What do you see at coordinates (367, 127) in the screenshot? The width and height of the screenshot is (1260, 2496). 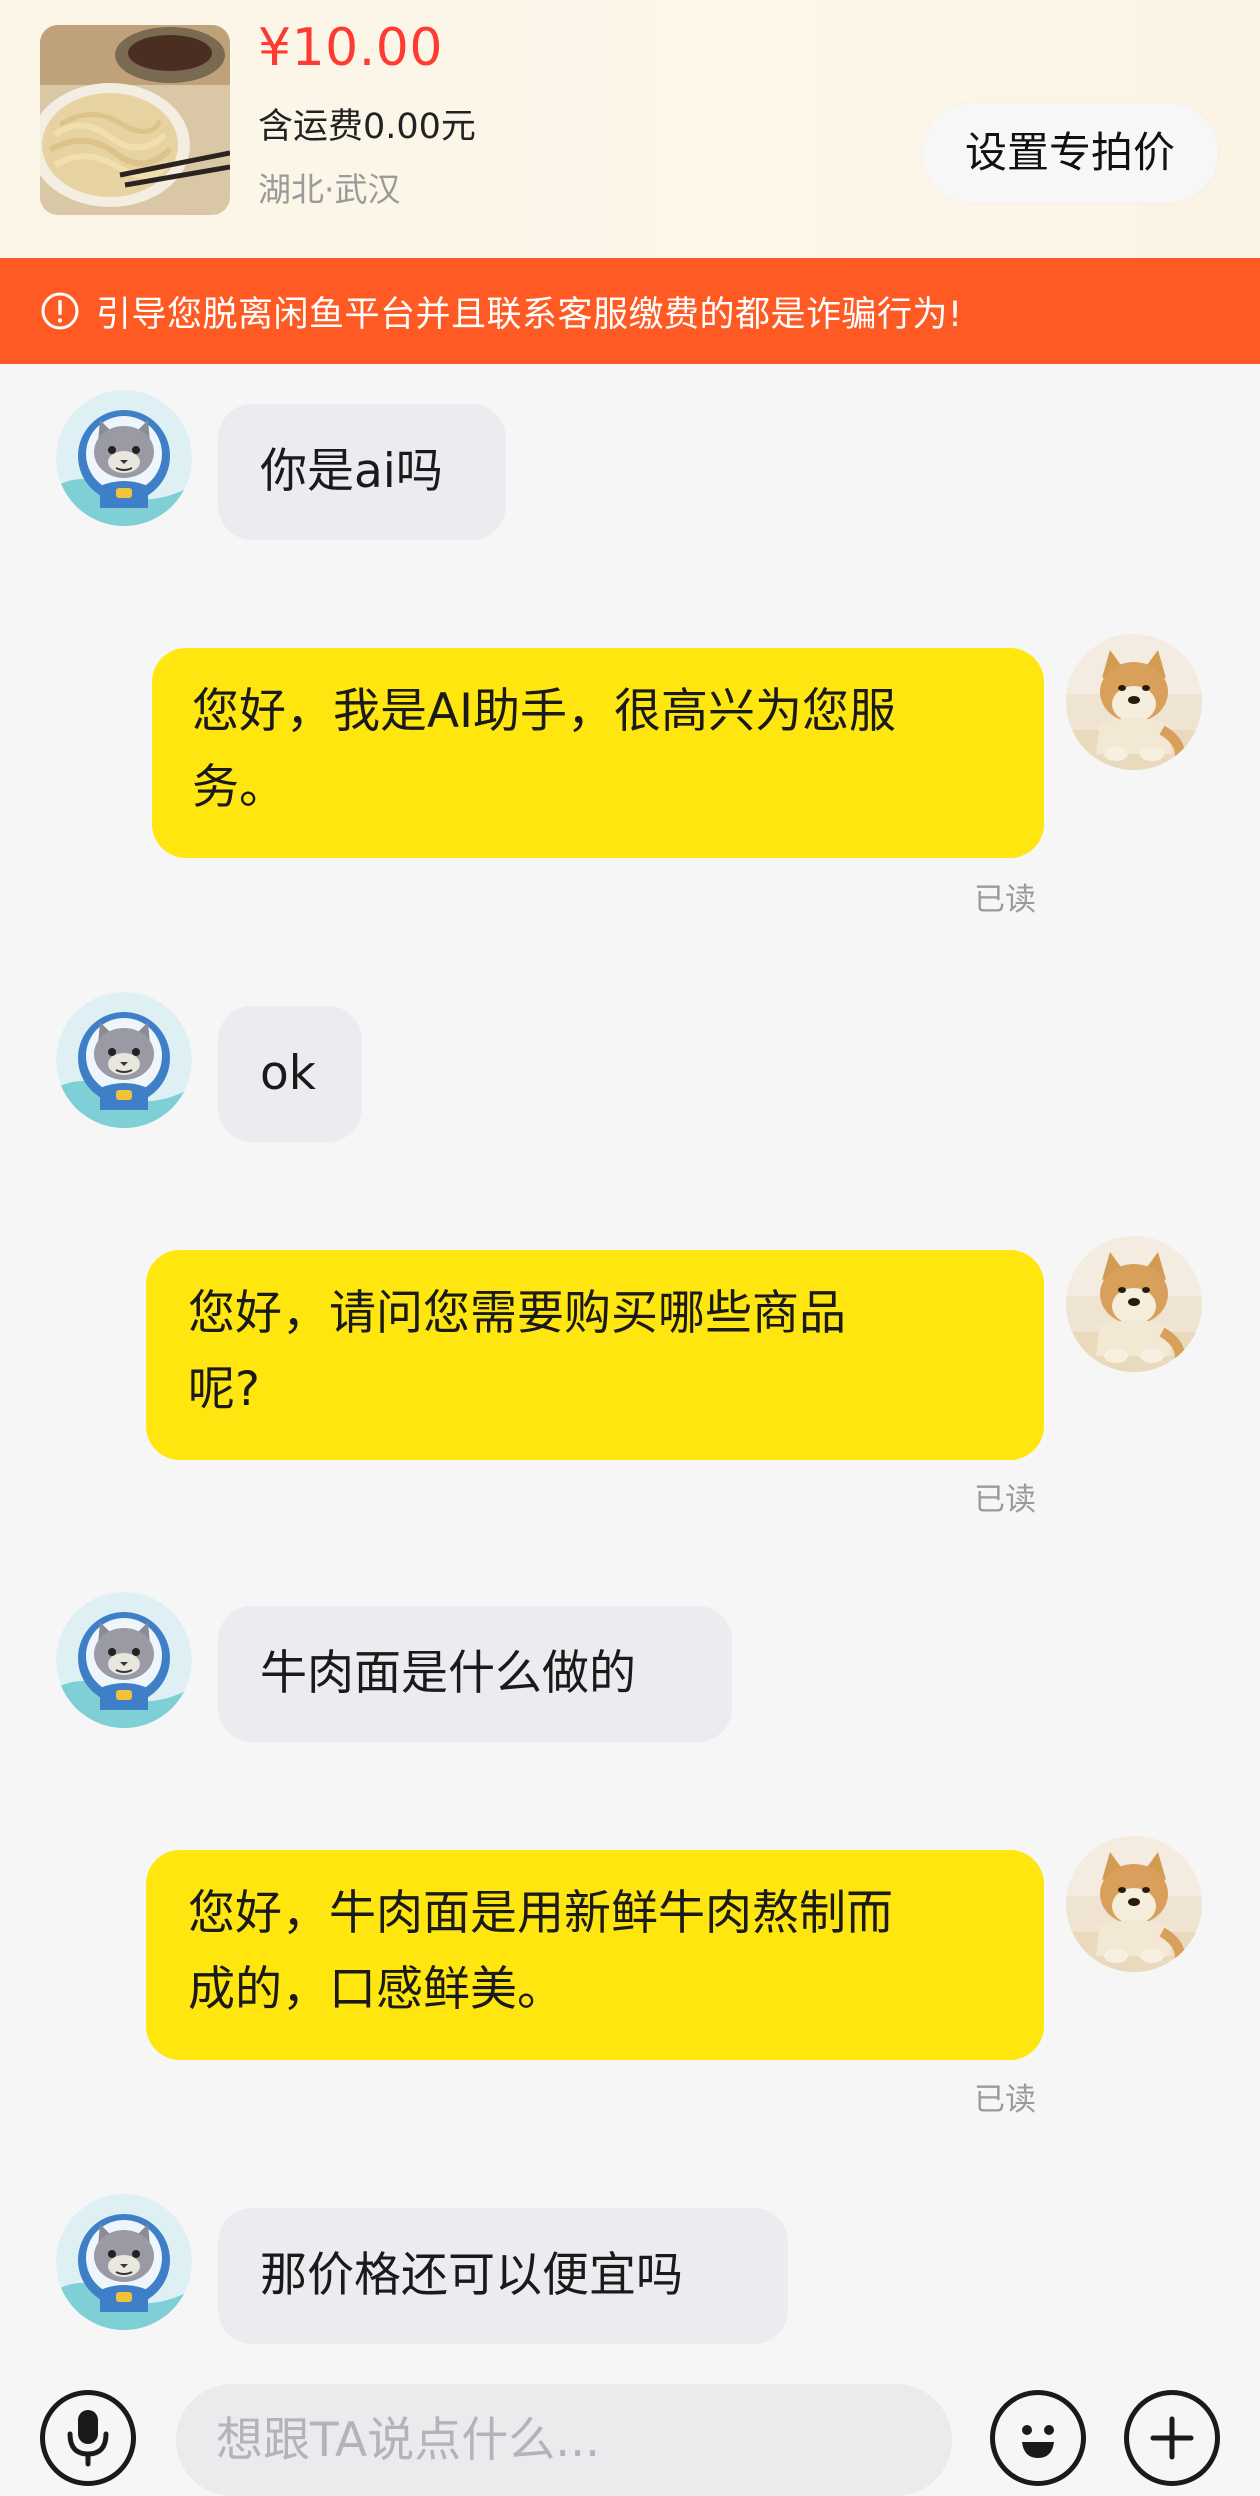 I see `shipping-fee: 含运费0.00元` at bounding box center [367, 127].